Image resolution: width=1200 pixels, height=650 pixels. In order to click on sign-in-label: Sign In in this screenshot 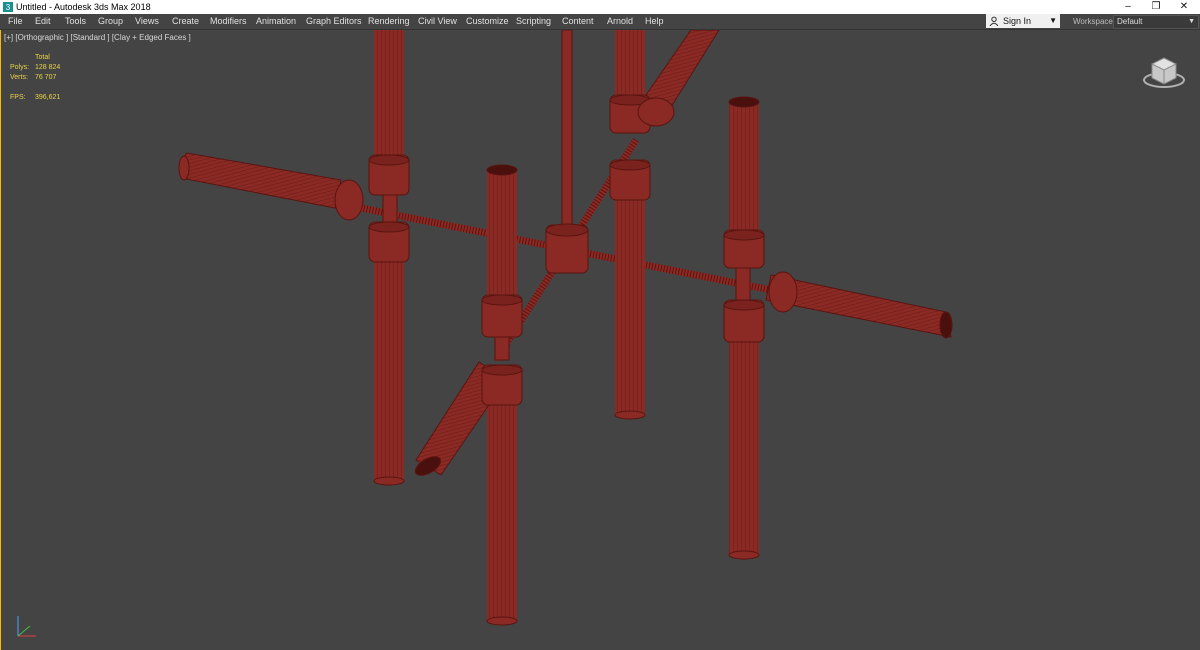, I will do `click(1017, 21)`.